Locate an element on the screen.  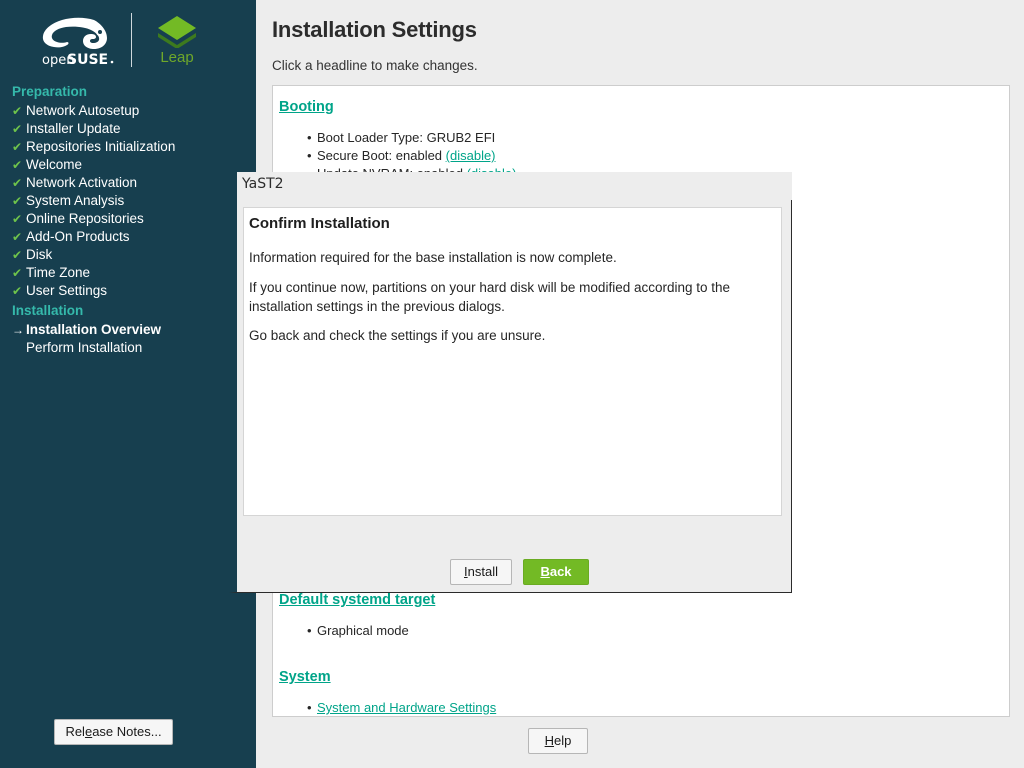
sidebar-item-label: Perform Installation is located at coordinates (84, 347).